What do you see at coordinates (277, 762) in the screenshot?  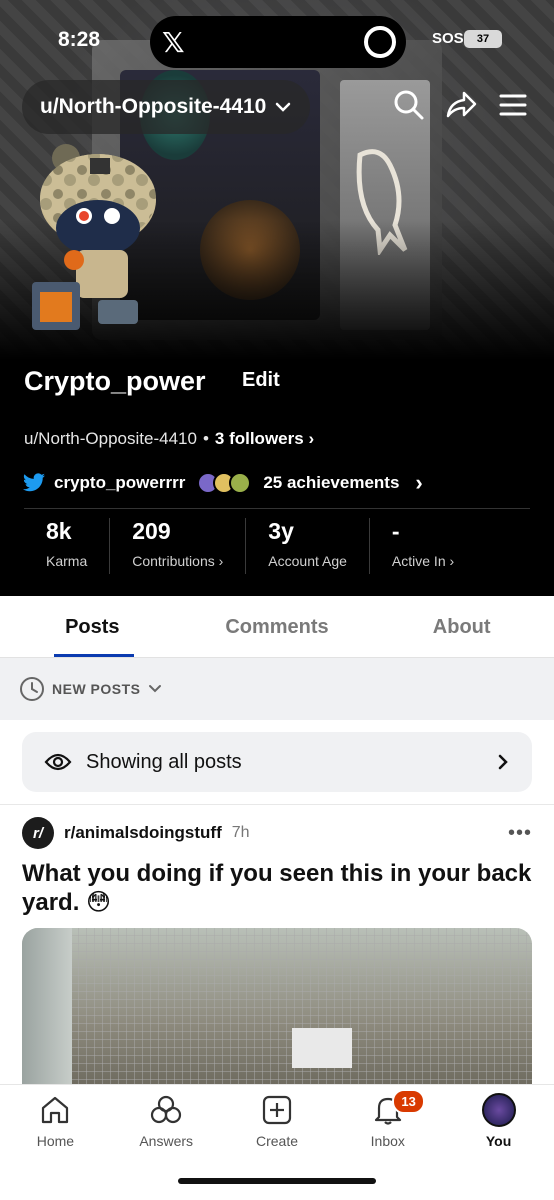 I see `post-filter-button: Showing all posts` at bounding box center [277, 762].